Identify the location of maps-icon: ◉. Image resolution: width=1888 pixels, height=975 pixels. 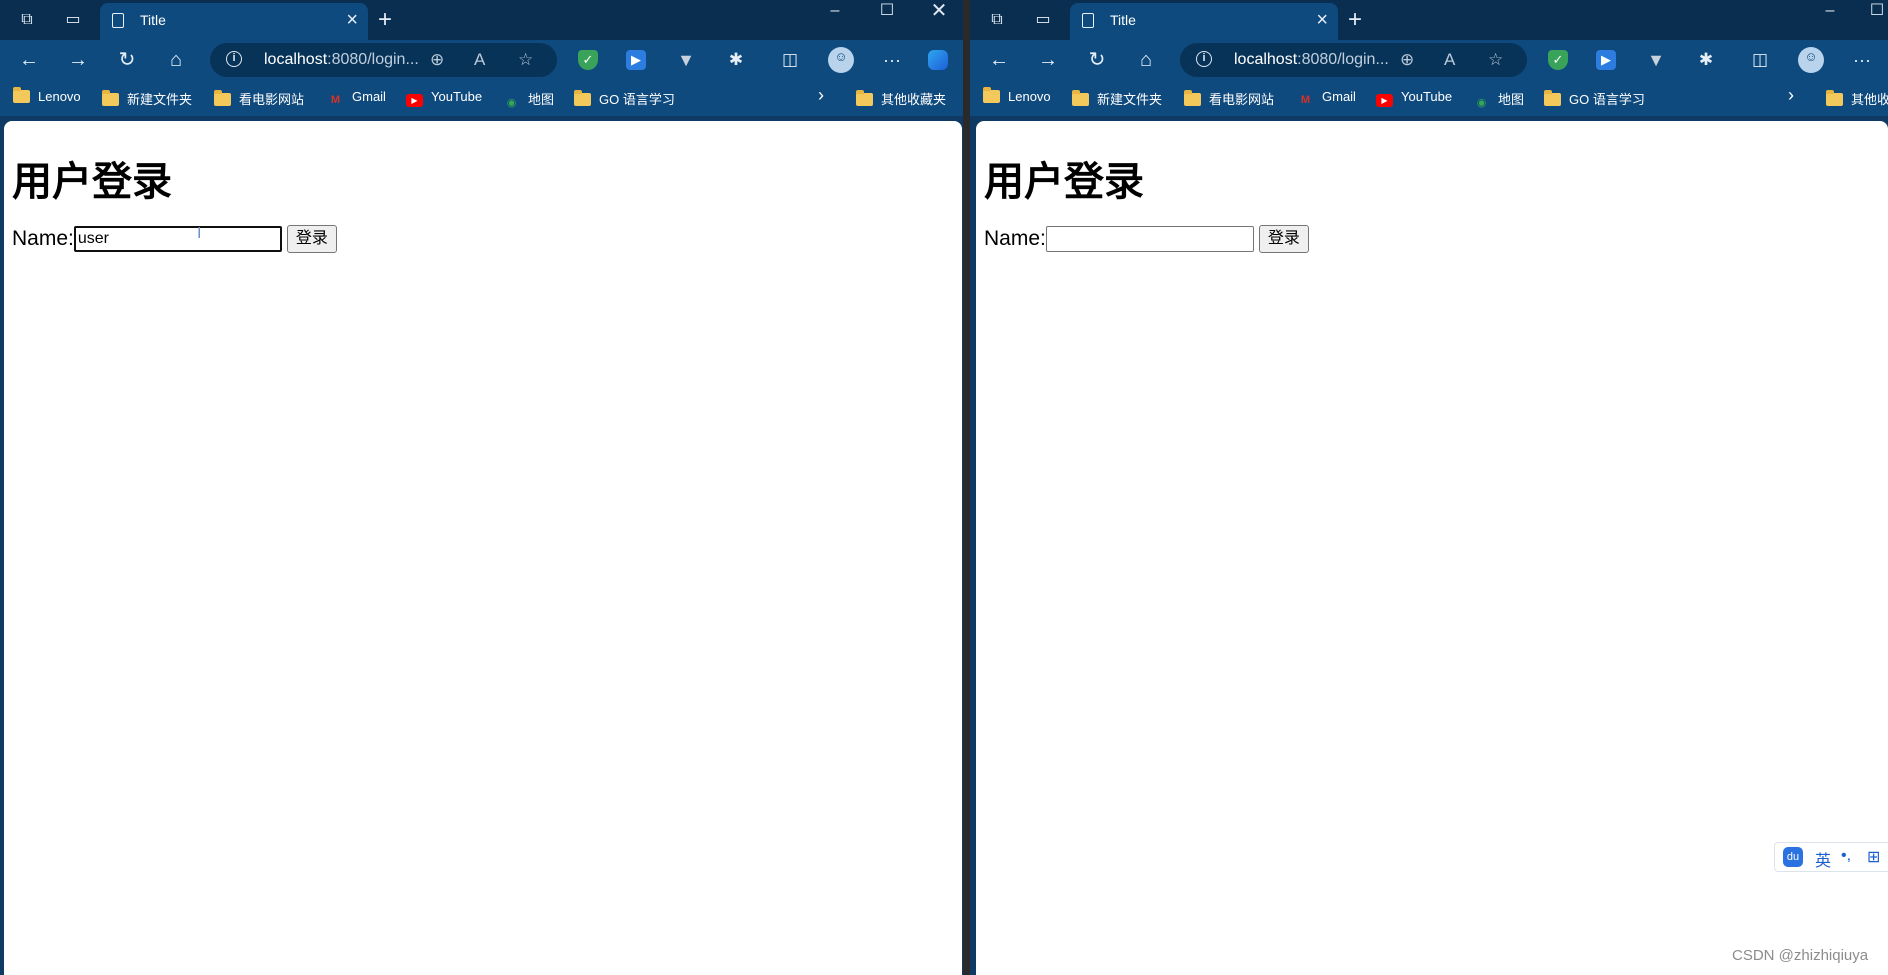
(511, 103).